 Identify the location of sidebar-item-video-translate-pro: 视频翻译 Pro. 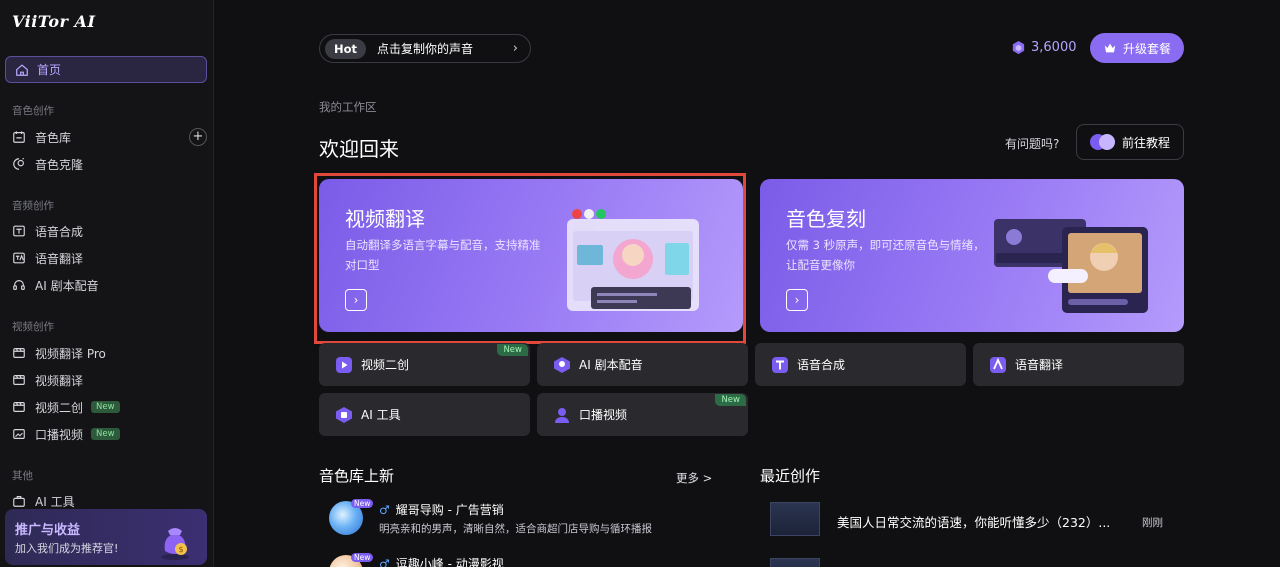
(109, 353).